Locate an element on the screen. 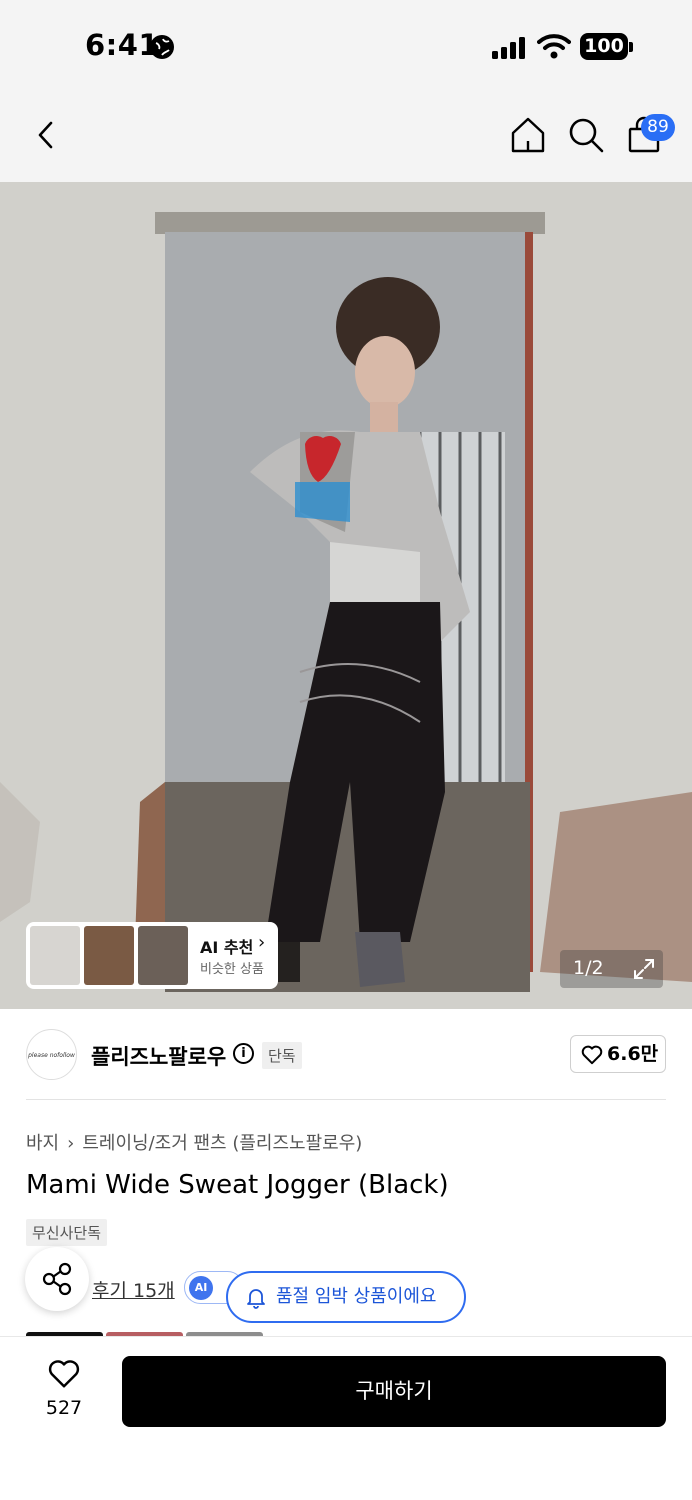 This screenshot has width=692, height=1500. low-stock-toast: 품절 임박 상품이에요 is located at coordinates (346, 1297).